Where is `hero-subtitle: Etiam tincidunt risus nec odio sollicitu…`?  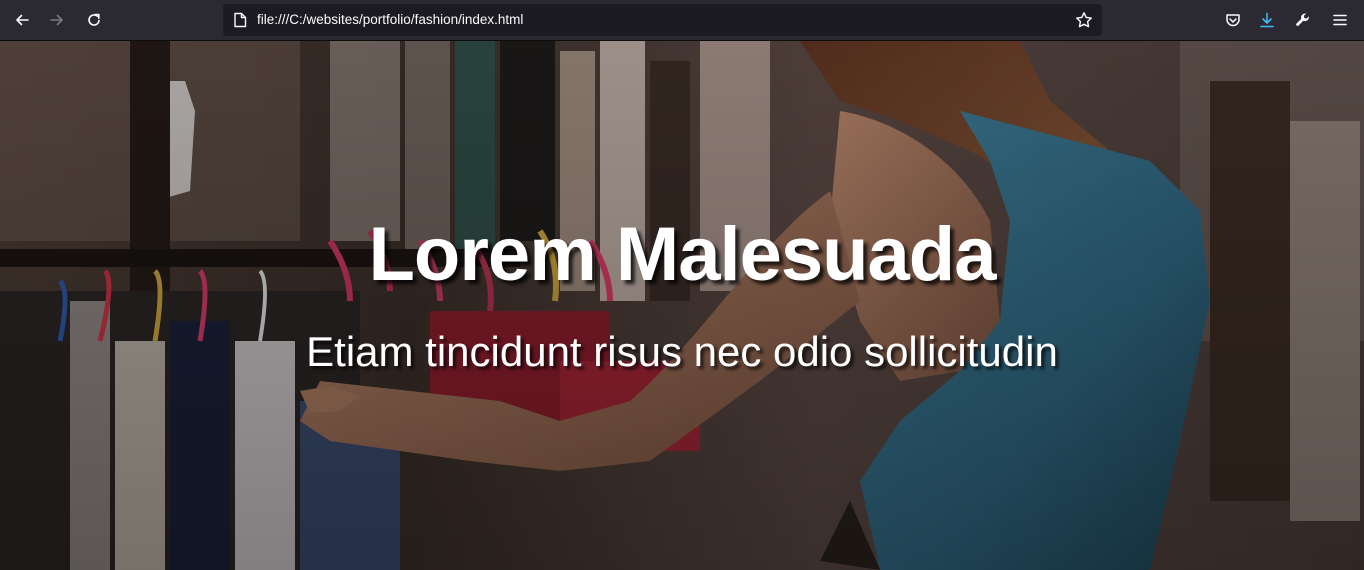
hero-subtitle: Etiam tincidunt risus nec odio sollicitu… is located at coordinates (682, 351).